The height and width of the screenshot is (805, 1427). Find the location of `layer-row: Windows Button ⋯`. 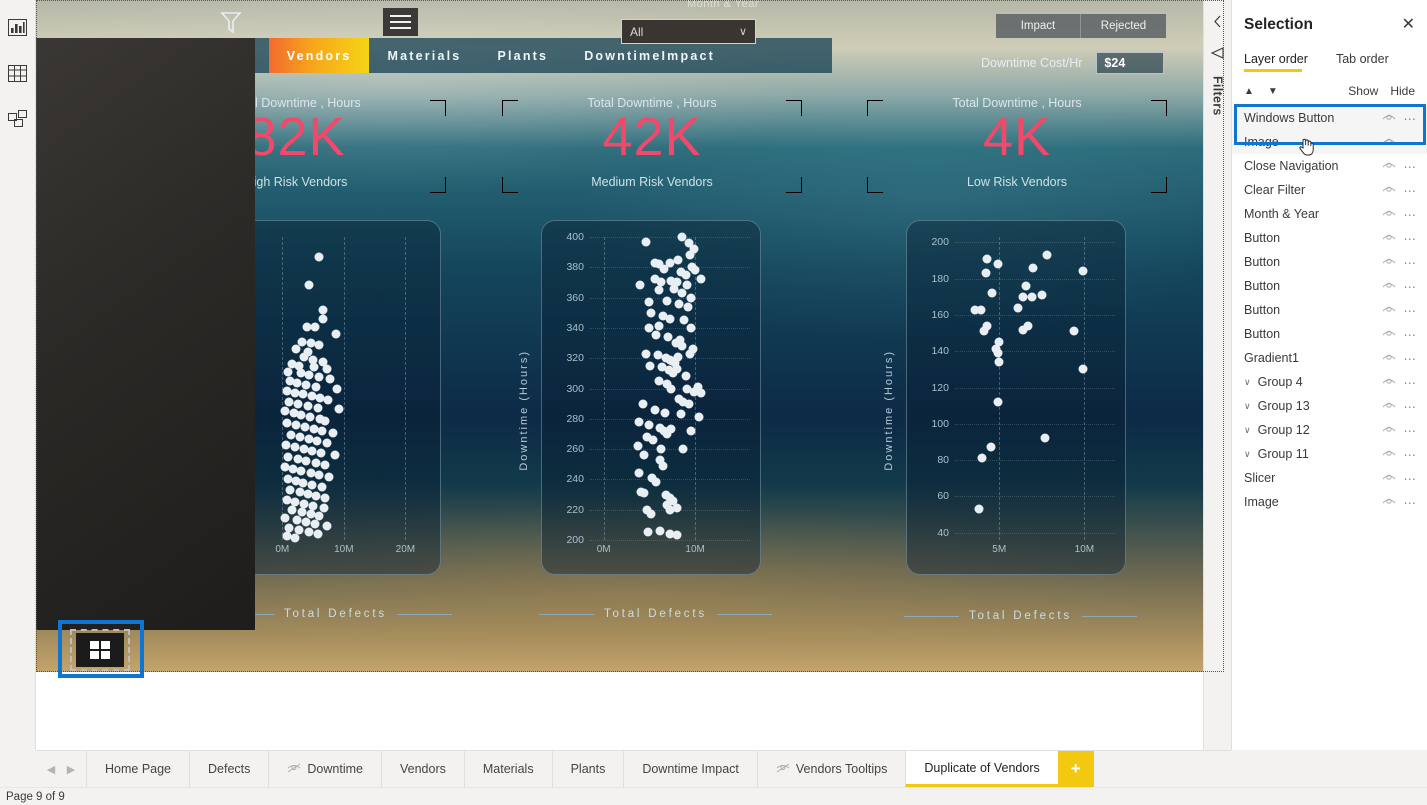

layer-row: Windows Button ⋯ is located at coordinates (1329, 118).